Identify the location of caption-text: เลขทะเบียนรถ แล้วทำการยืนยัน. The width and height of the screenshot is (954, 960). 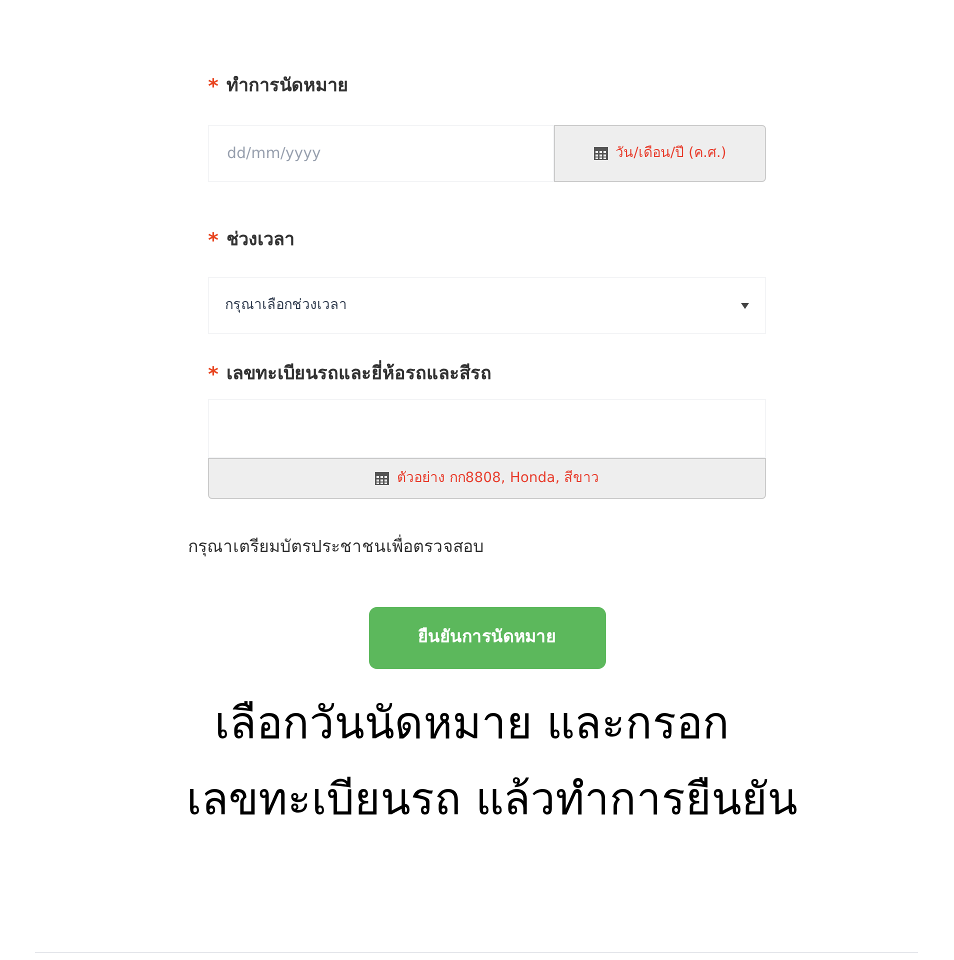
(492, 799).